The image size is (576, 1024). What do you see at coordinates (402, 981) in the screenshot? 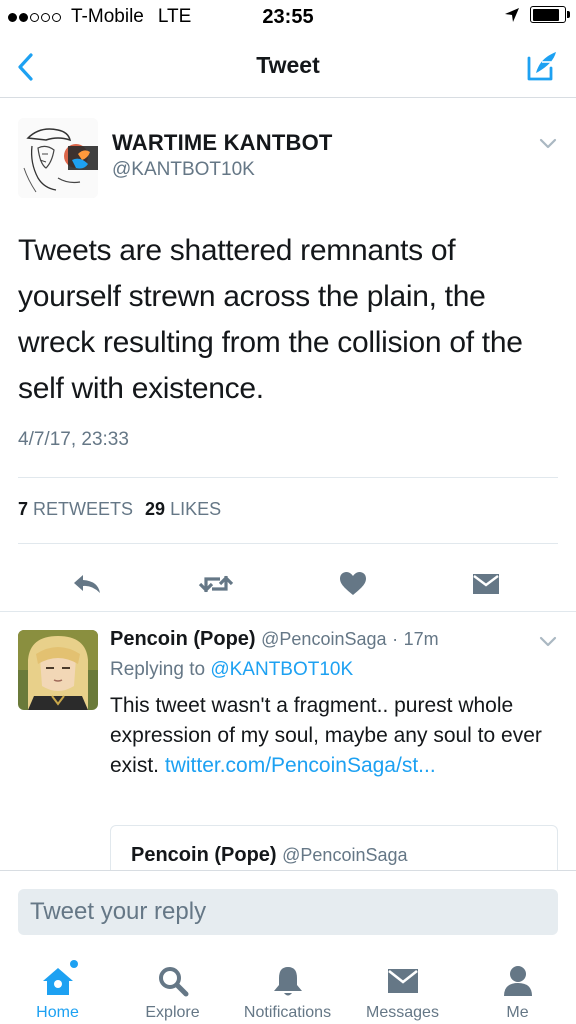
I see `envelope-icon` at bounding box center [402, 981].